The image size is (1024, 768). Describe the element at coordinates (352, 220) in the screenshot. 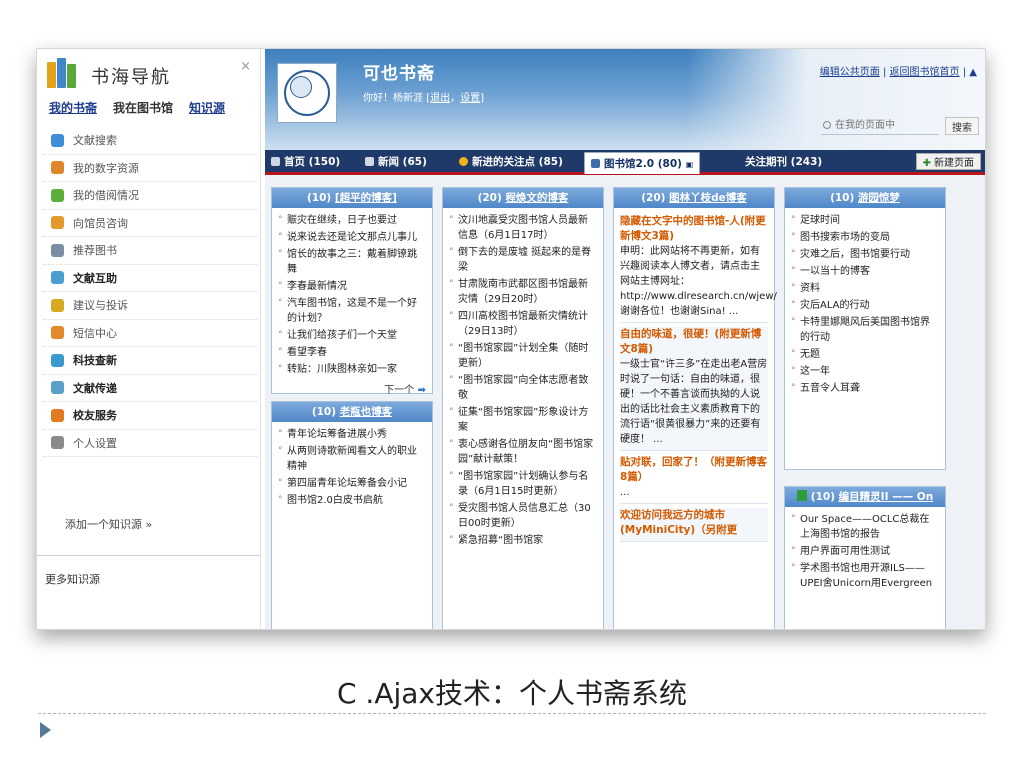

I see `widget-entry-link: 赈灾在继续，日子也要过` at that location.